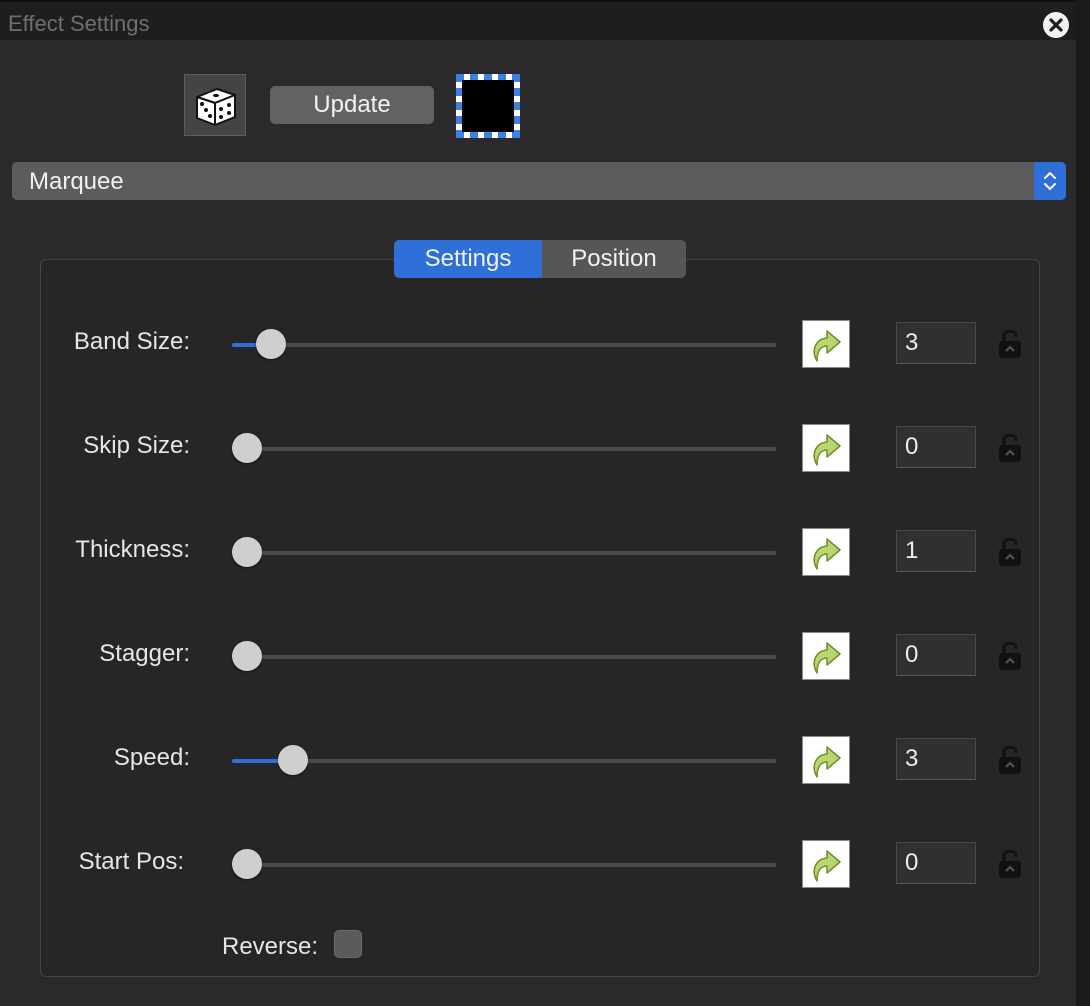 This screenshot has height=1006, width=1090. I want to click on thickness-slider, so click(504, 553).